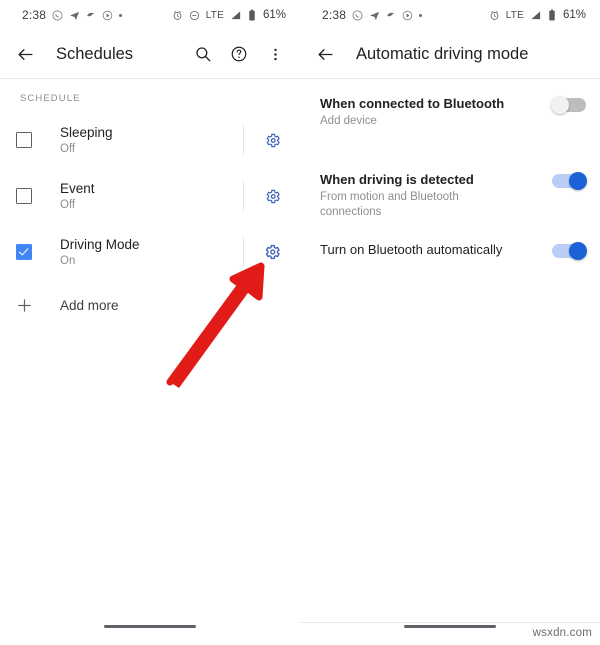 This screenshot has width=600, height=645. I want to click on schedule-title: Event, so click(77, 188).